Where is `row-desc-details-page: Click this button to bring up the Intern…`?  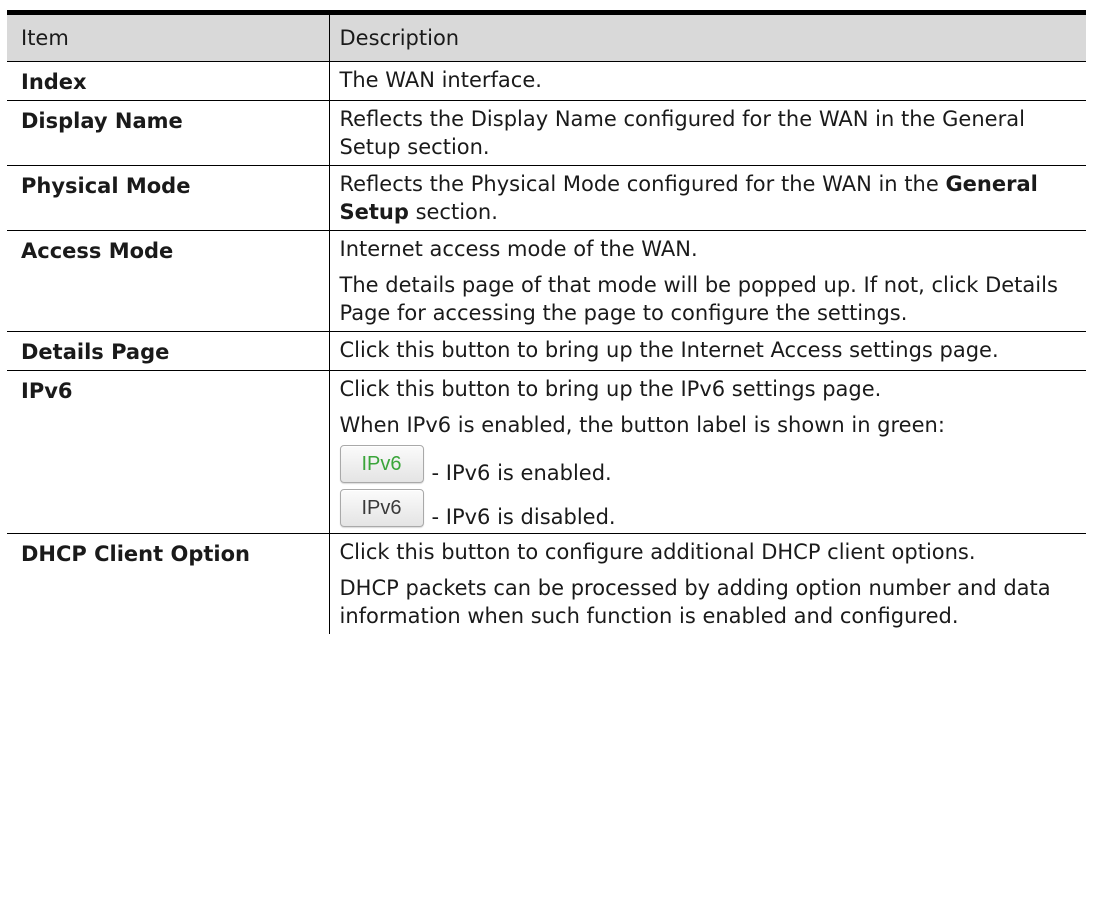 row-desc-details-page: Click this button to bring up the Intern… is located at coordinates (707, 351).